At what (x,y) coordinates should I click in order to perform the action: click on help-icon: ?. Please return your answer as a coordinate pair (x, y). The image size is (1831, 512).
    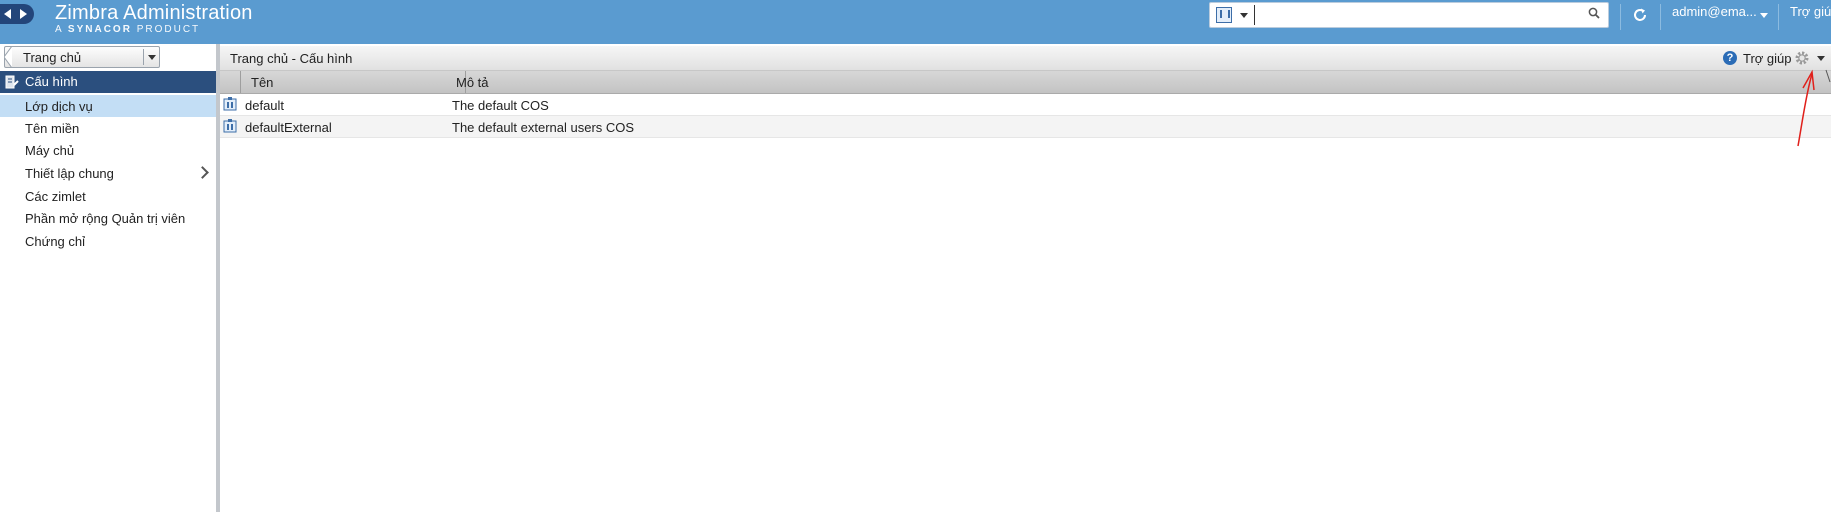
    Looking at the image, I should click on (1730, 58).